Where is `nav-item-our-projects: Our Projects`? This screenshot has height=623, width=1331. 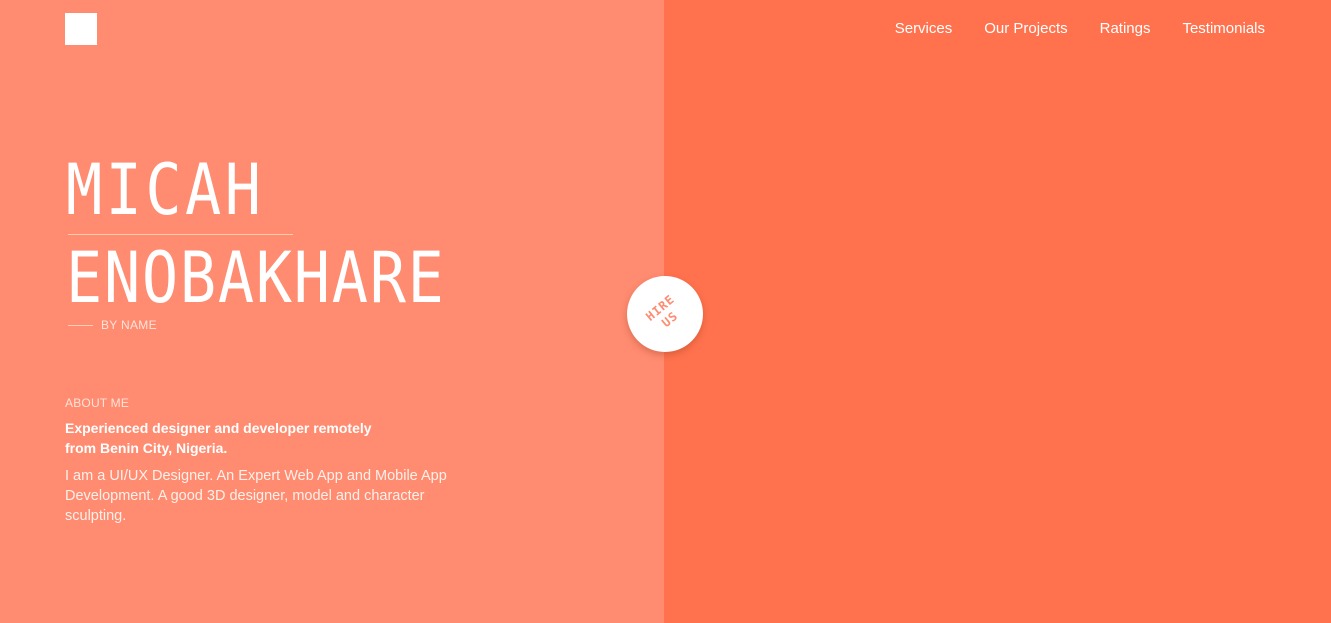 nav-item-our-projects: Our Projects is located at coordinates (1025, 29).